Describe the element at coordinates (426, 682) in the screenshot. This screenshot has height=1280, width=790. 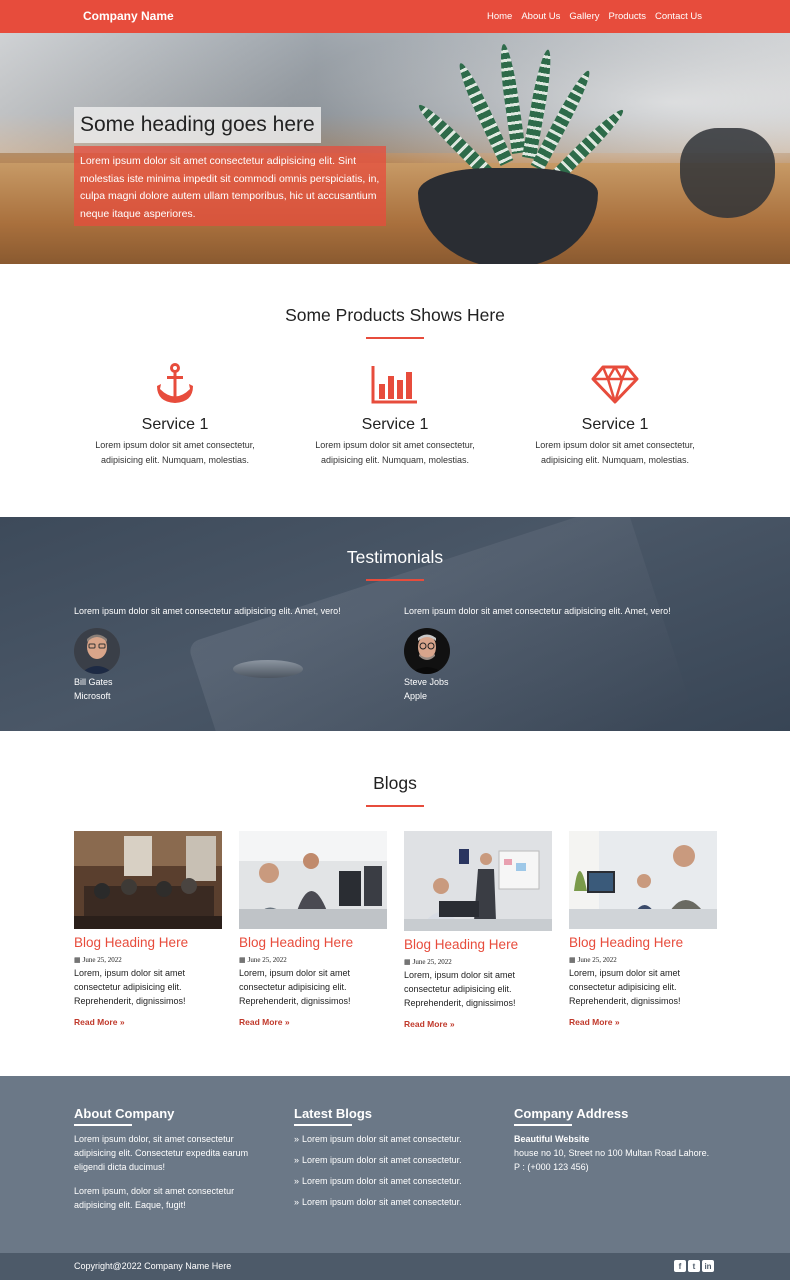
I see `author-name: Steve Jobs` at that location.